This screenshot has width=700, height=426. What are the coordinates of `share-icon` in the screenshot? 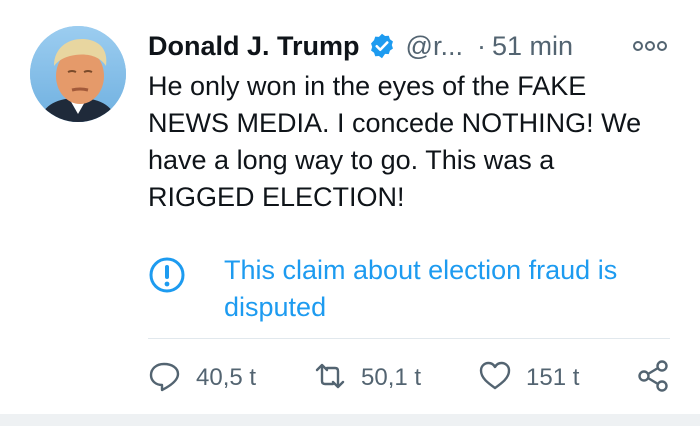 It's located at (653, 378).